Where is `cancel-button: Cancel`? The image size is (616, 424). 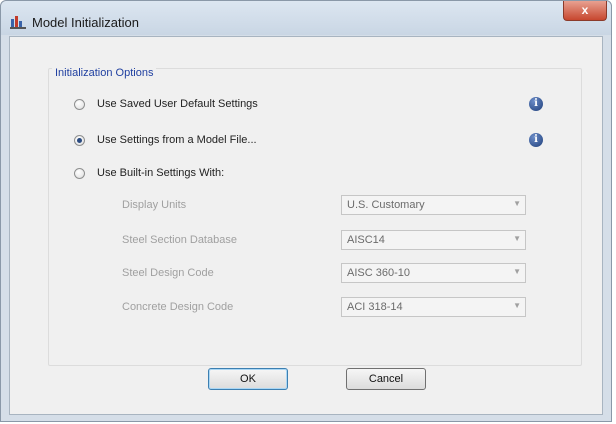 cancel-button: Cancel is located at coordinates (386, 379).